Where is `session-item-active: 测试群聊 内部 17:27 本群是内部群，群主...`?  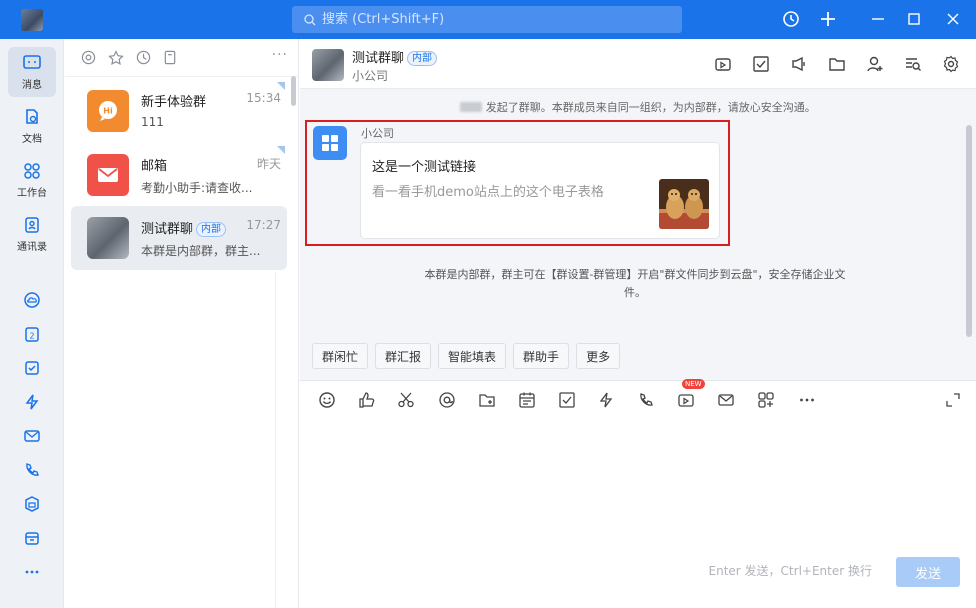 session-item-active: 测试群聊 内部 17:27 本群是内部群，群主... is located at coordinates (179, 238).